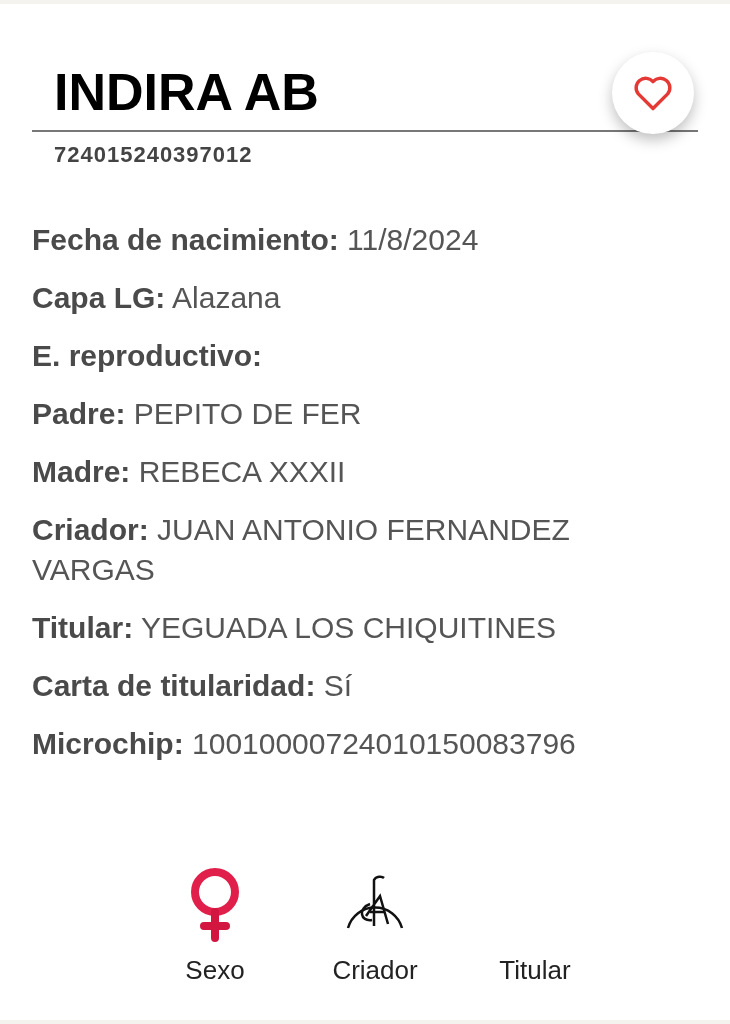  What do you see at coordinates (301, 550) in the screenshot?
I see `info-line: Criador: JUAN ANTONIO FERNANDEZ VARGAS` at bounding box center [301, 550].